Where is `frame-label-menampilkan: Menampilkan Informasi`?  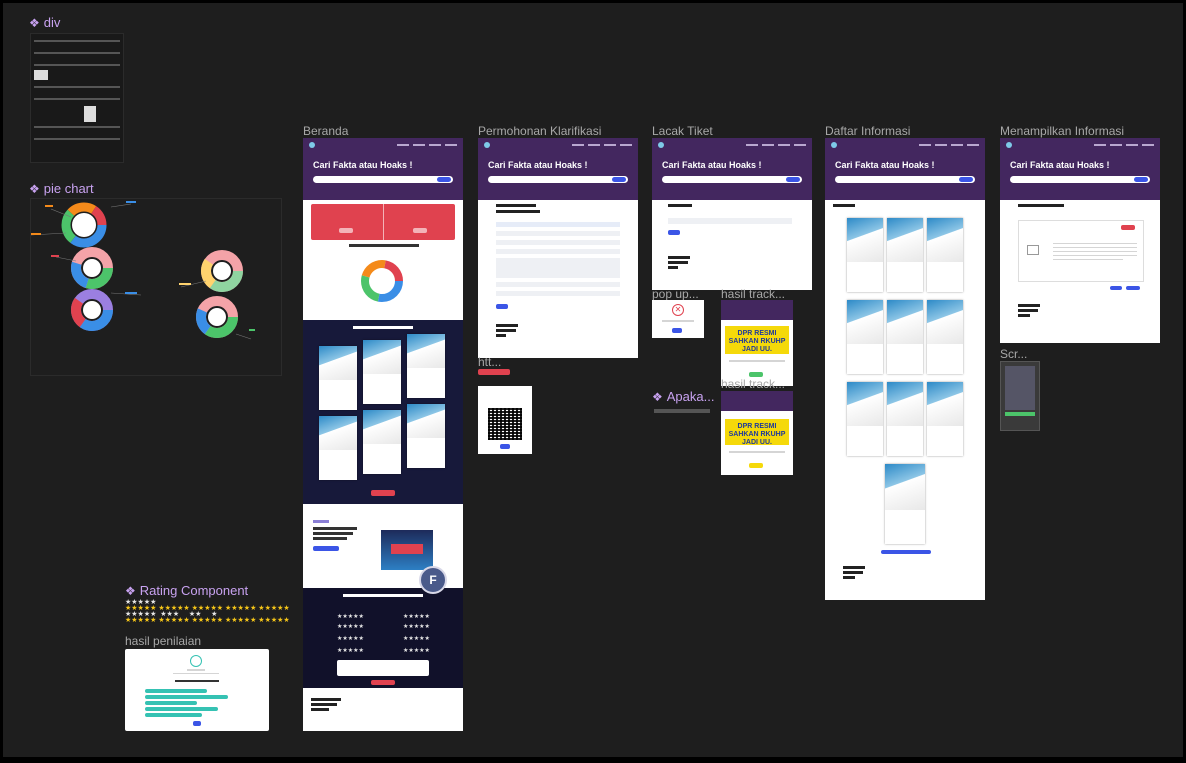
frame-label-menampilkan: Menampilkan Informasi is located at coordinates (1062, 131).